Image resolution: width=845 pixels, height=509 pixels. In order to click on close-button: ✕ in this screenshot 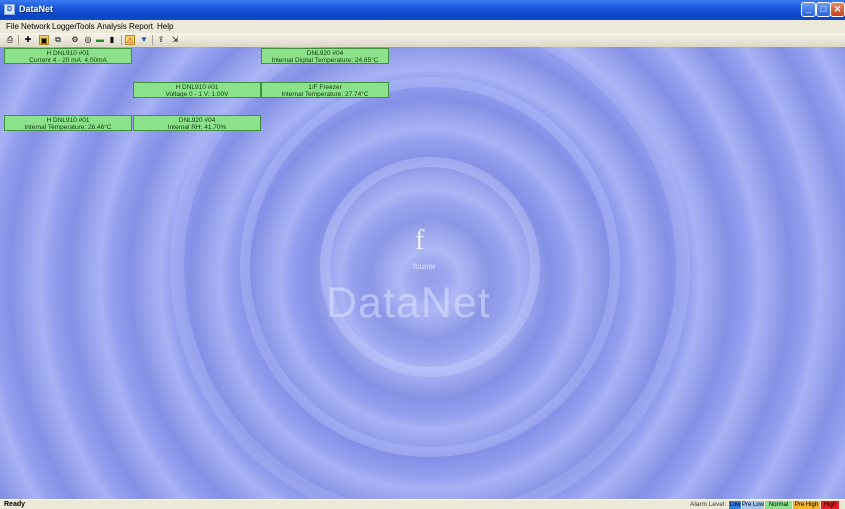, I will do `click(837, 9)`.